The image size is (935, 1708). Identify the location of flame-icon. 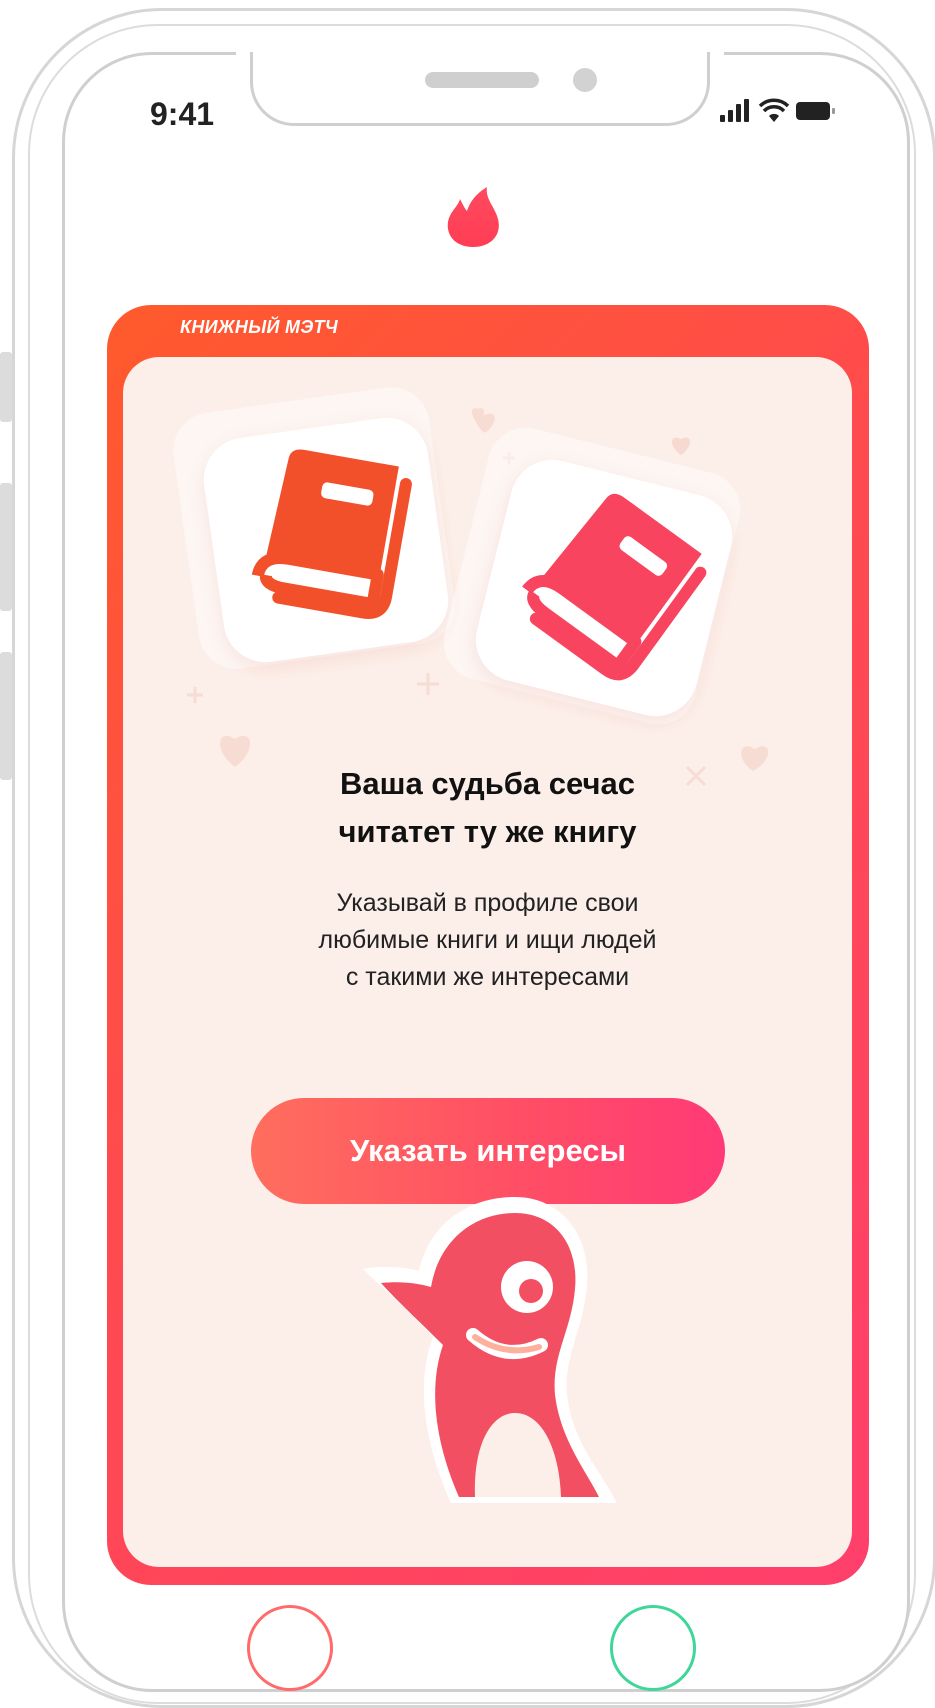
(473, 219).